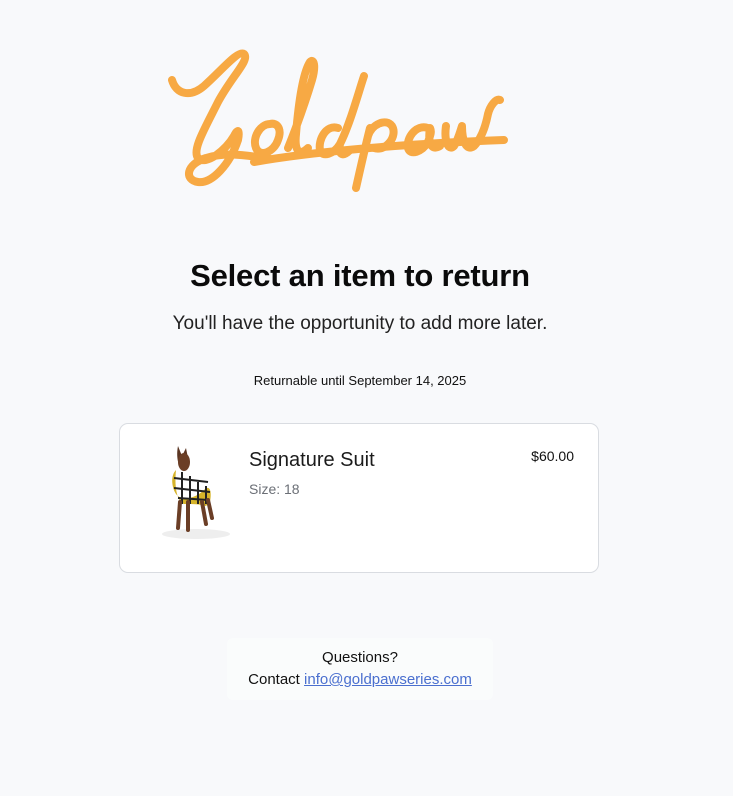 The width and height of the screenshot is (733, 796). Describe the element at coordinates (274, 679) in the screenshot. I see `contact-prefix: Contact` at that location.